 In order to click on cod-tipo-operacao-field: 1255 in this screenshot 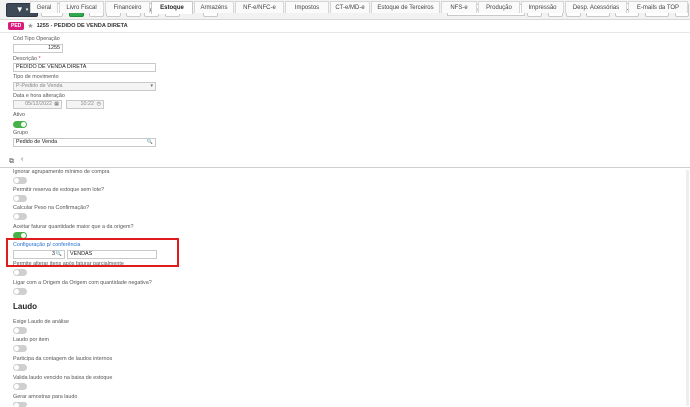, I will do `click(38, 48)`.